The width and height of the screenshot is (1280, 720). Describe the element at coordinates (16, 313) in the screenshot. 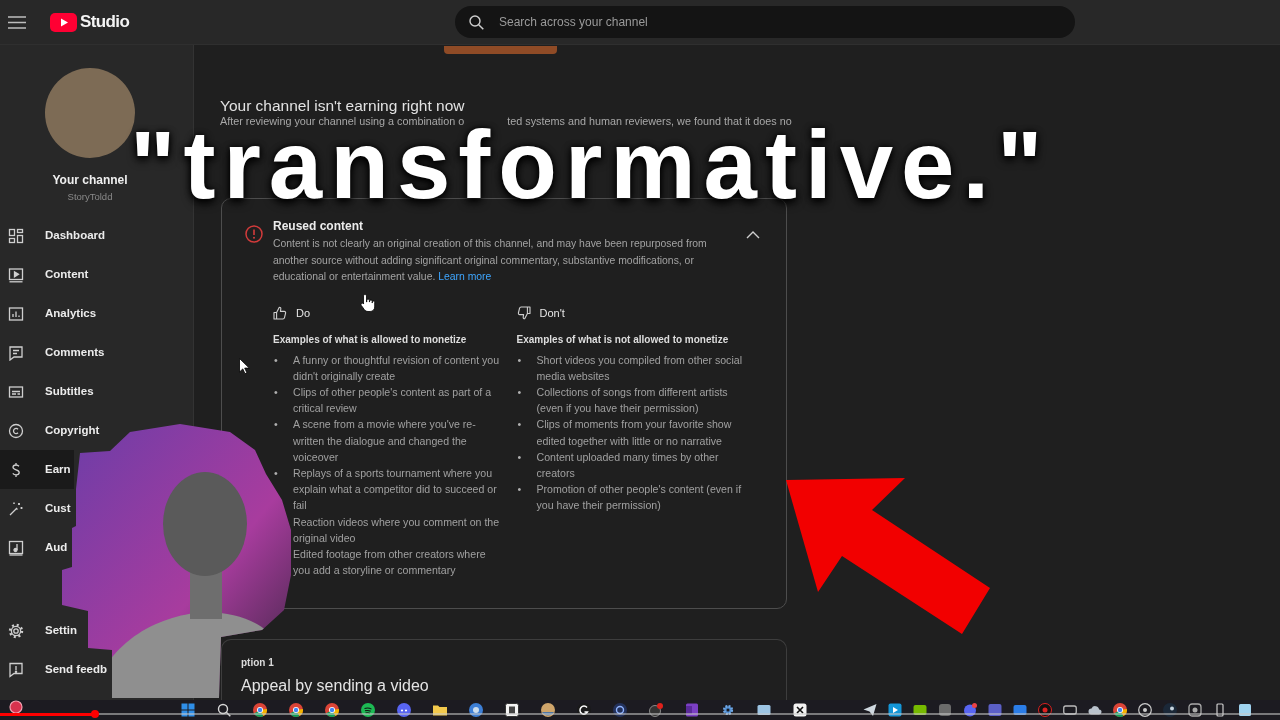

I see `bar-chart-icon` at that location.